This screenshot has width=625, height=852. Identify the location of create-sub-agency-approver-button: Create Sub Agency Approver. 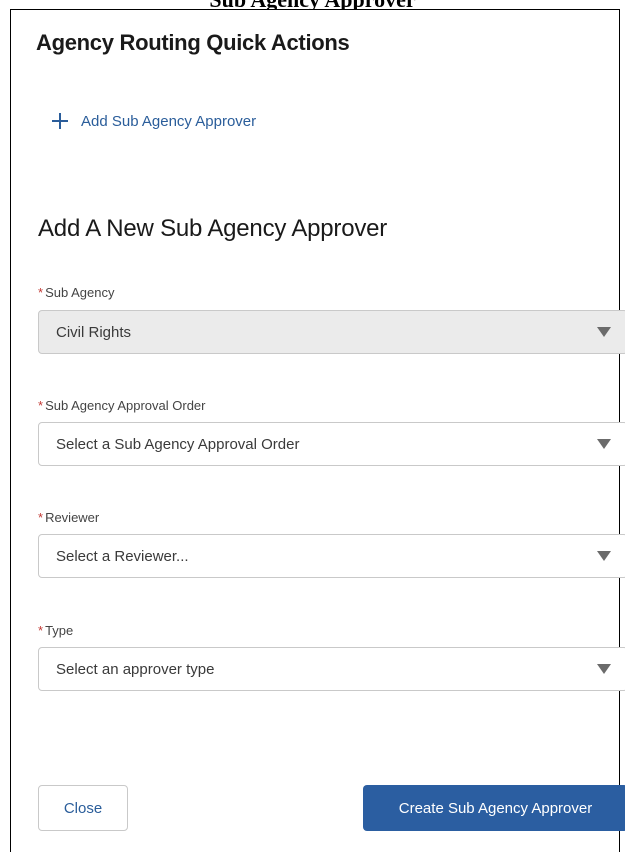
(494, 808).